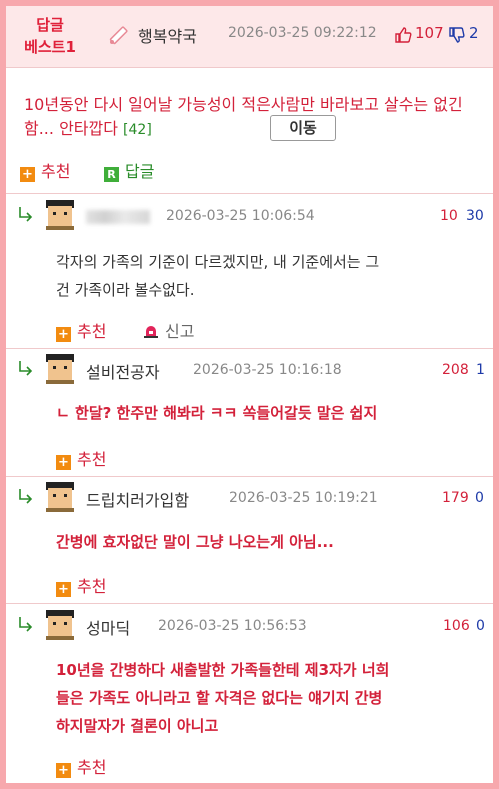 The width and height of the screenshot is (499, 789). What do you see at coordinates (118, 217) in the screenshot?
I see `blurred-author` at bounding box center [118, 217].